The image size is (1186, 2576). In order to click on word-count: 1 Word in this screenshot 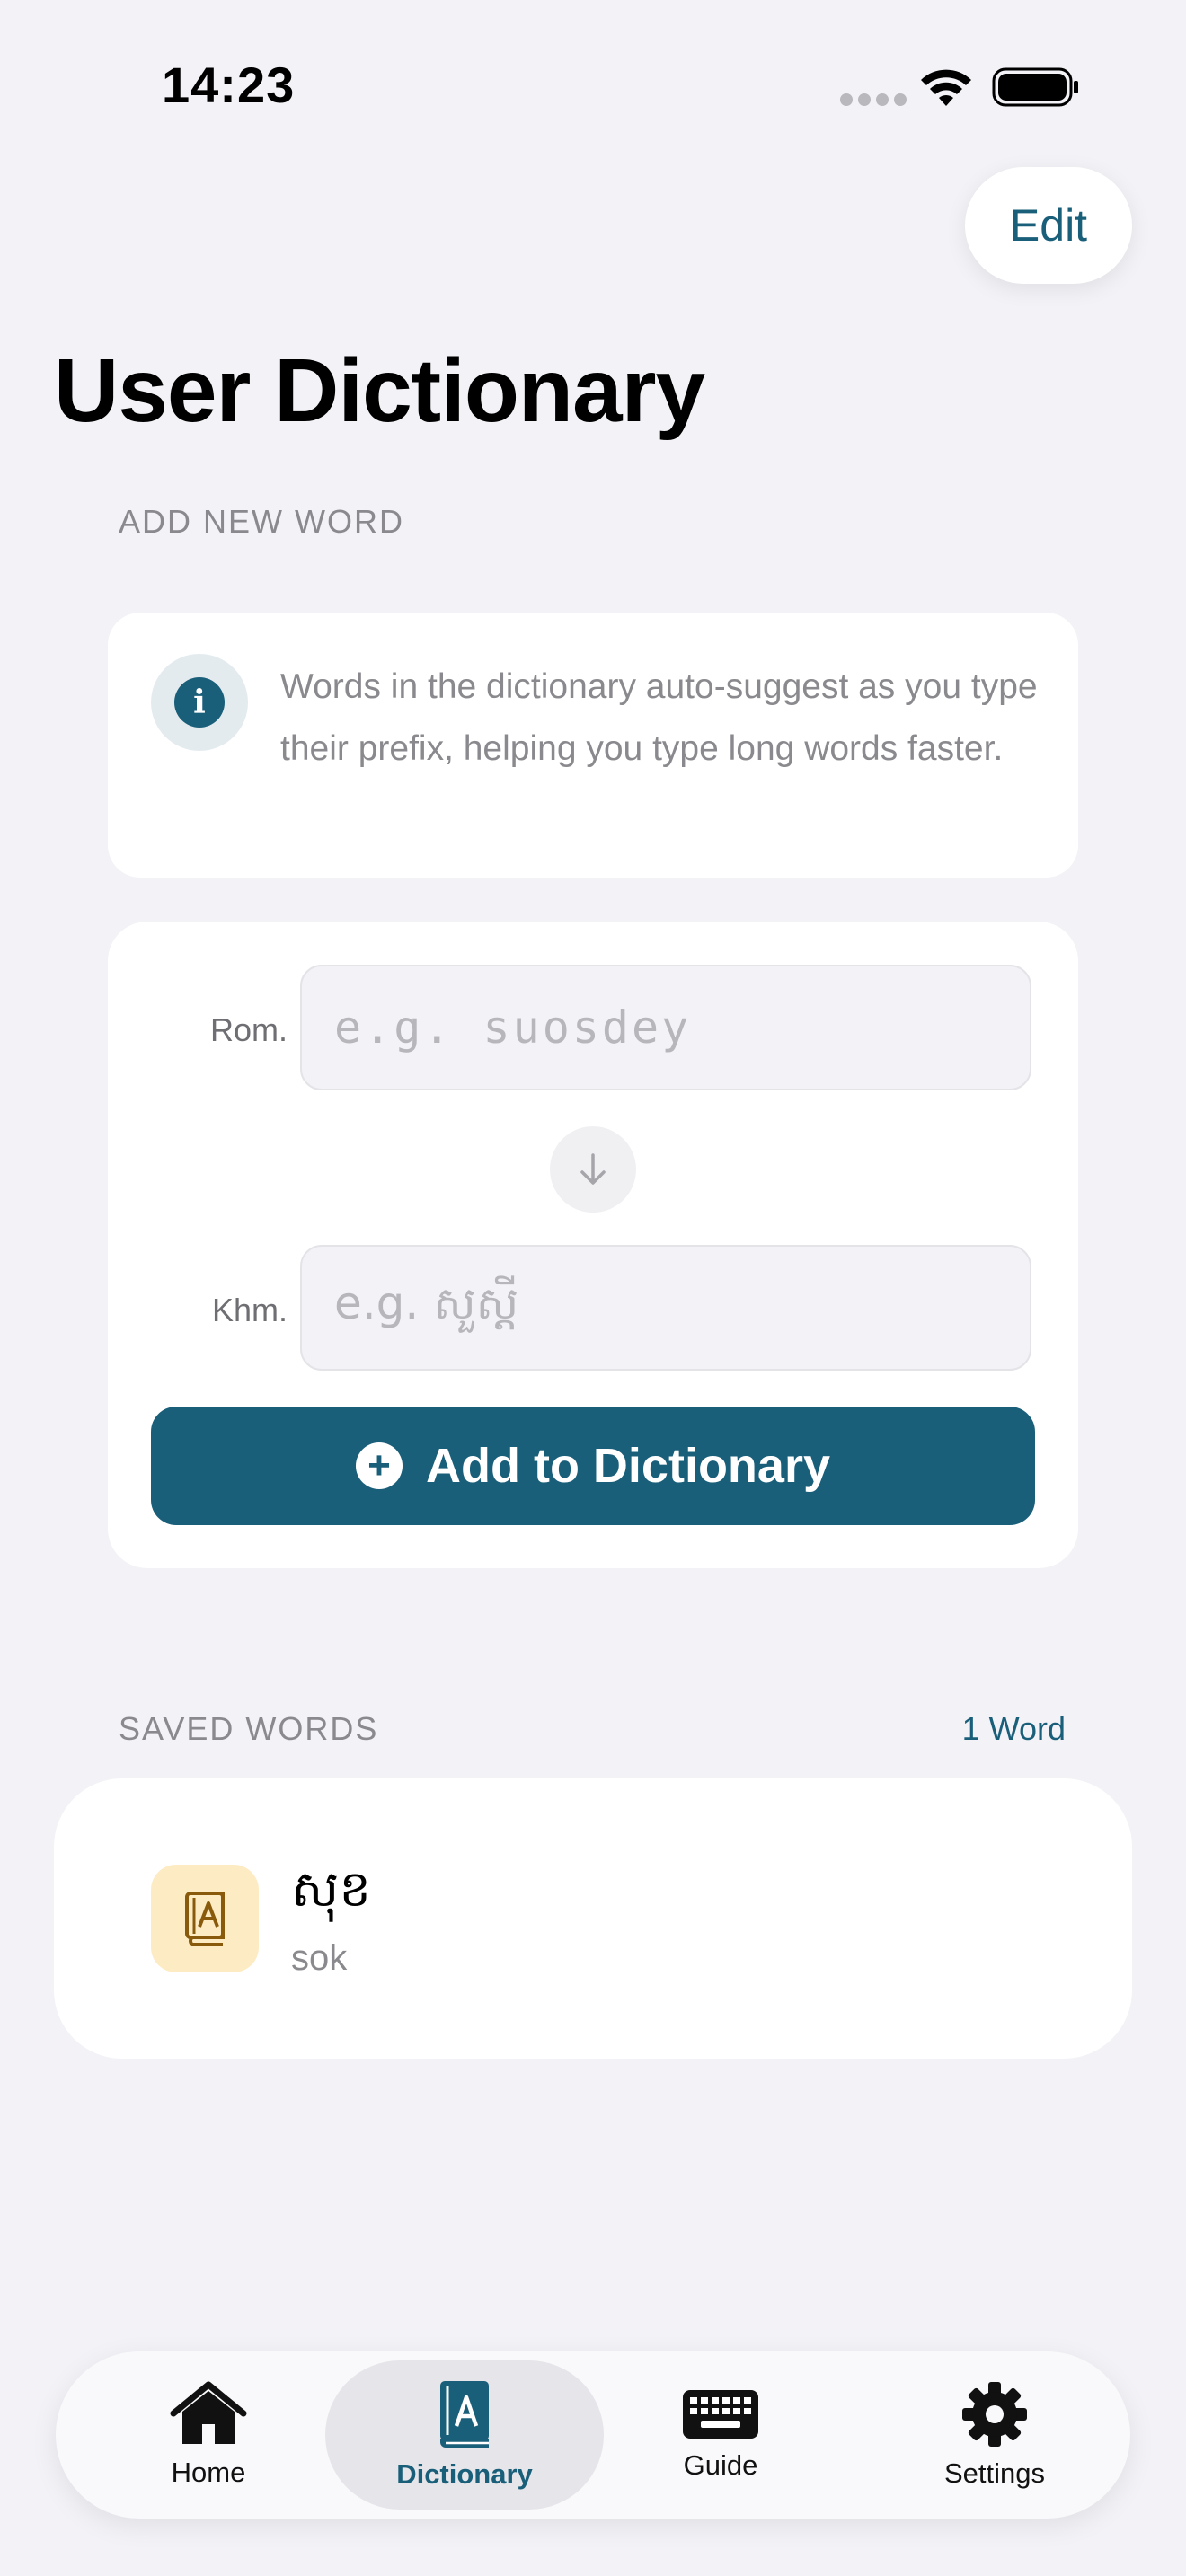, I will do `click(1013, 1728)`.